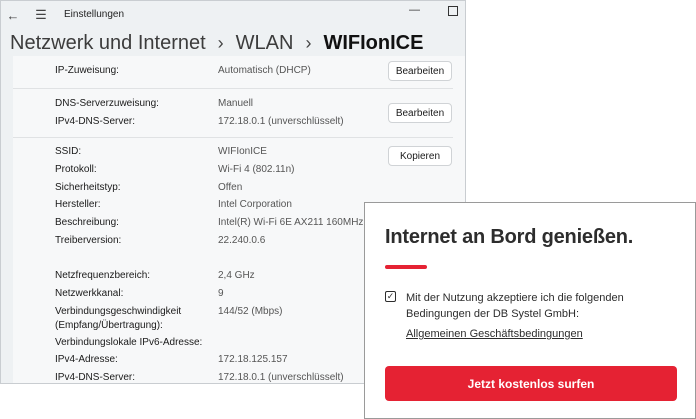 Image resolution: width=696 pixels, height=419 pixels. What do you see at coordinates (88, 240) in the screenshot?
I see `driver-version-label: Treiberversion:` at bounding box center [88, 240].